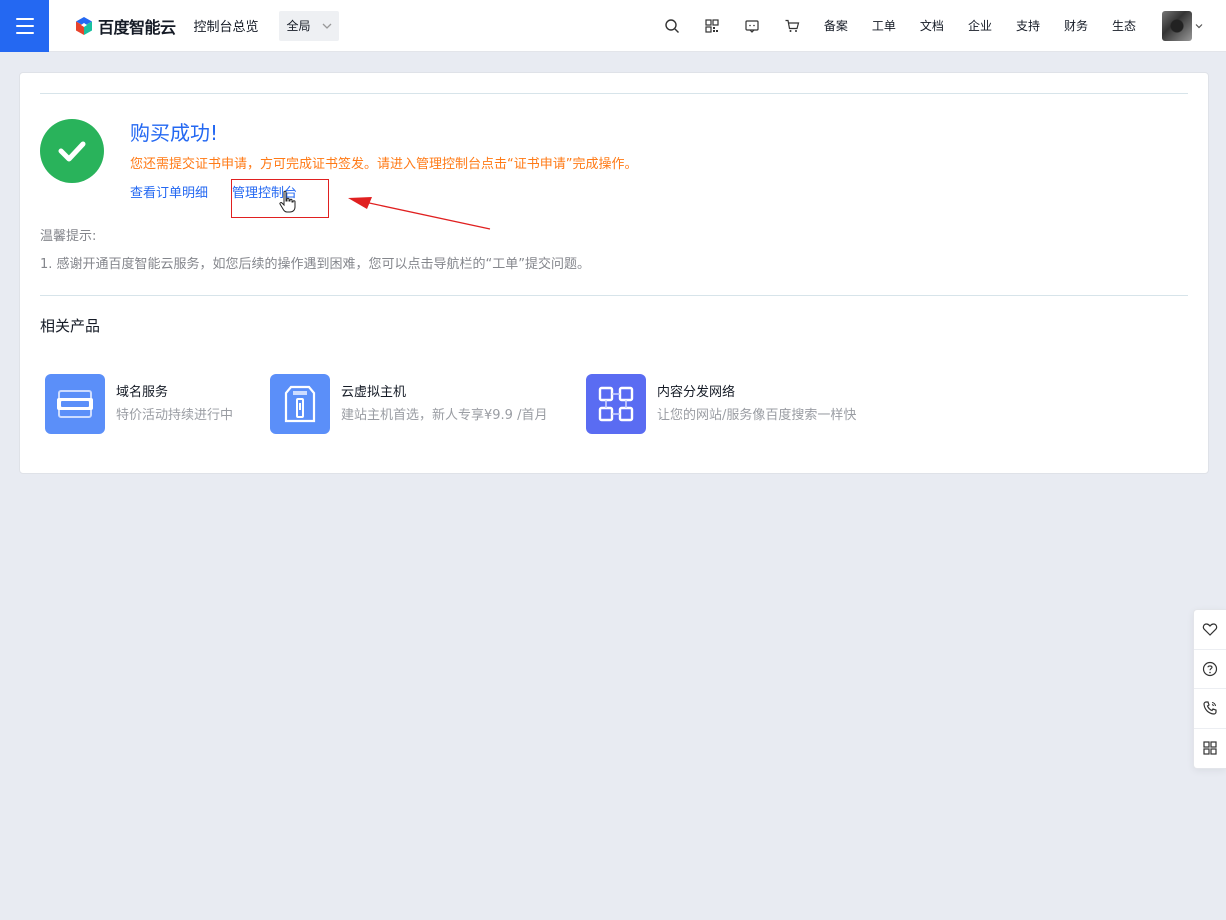 The height and width of the screenshot is (920, 1226). I want to click on domain-icon, so click(75, 404).